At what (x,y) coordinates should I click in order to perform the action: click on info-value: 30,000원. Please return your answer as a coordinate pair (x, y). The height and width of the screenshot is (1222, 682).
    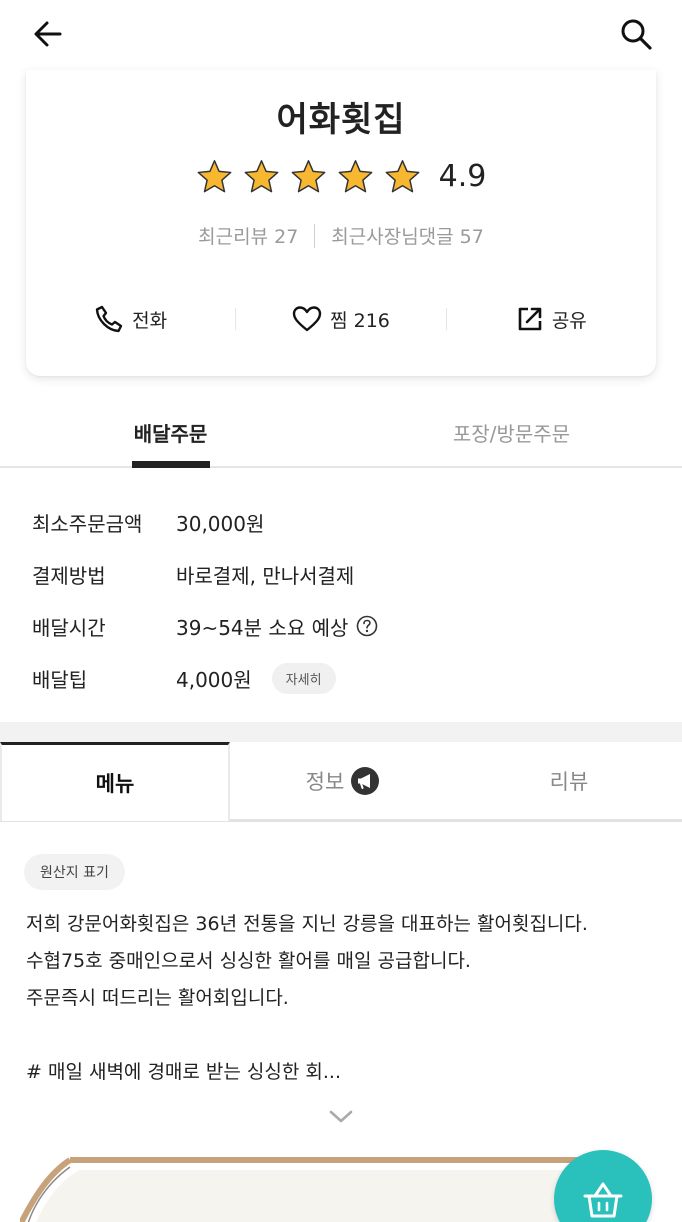
    Looking at the image, I should click on (220, 523).